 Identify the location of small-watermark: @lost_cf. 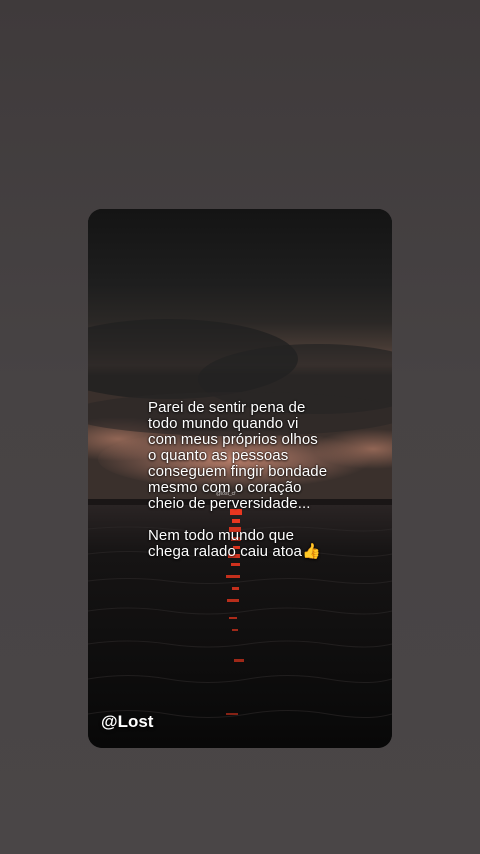
(226, 494).